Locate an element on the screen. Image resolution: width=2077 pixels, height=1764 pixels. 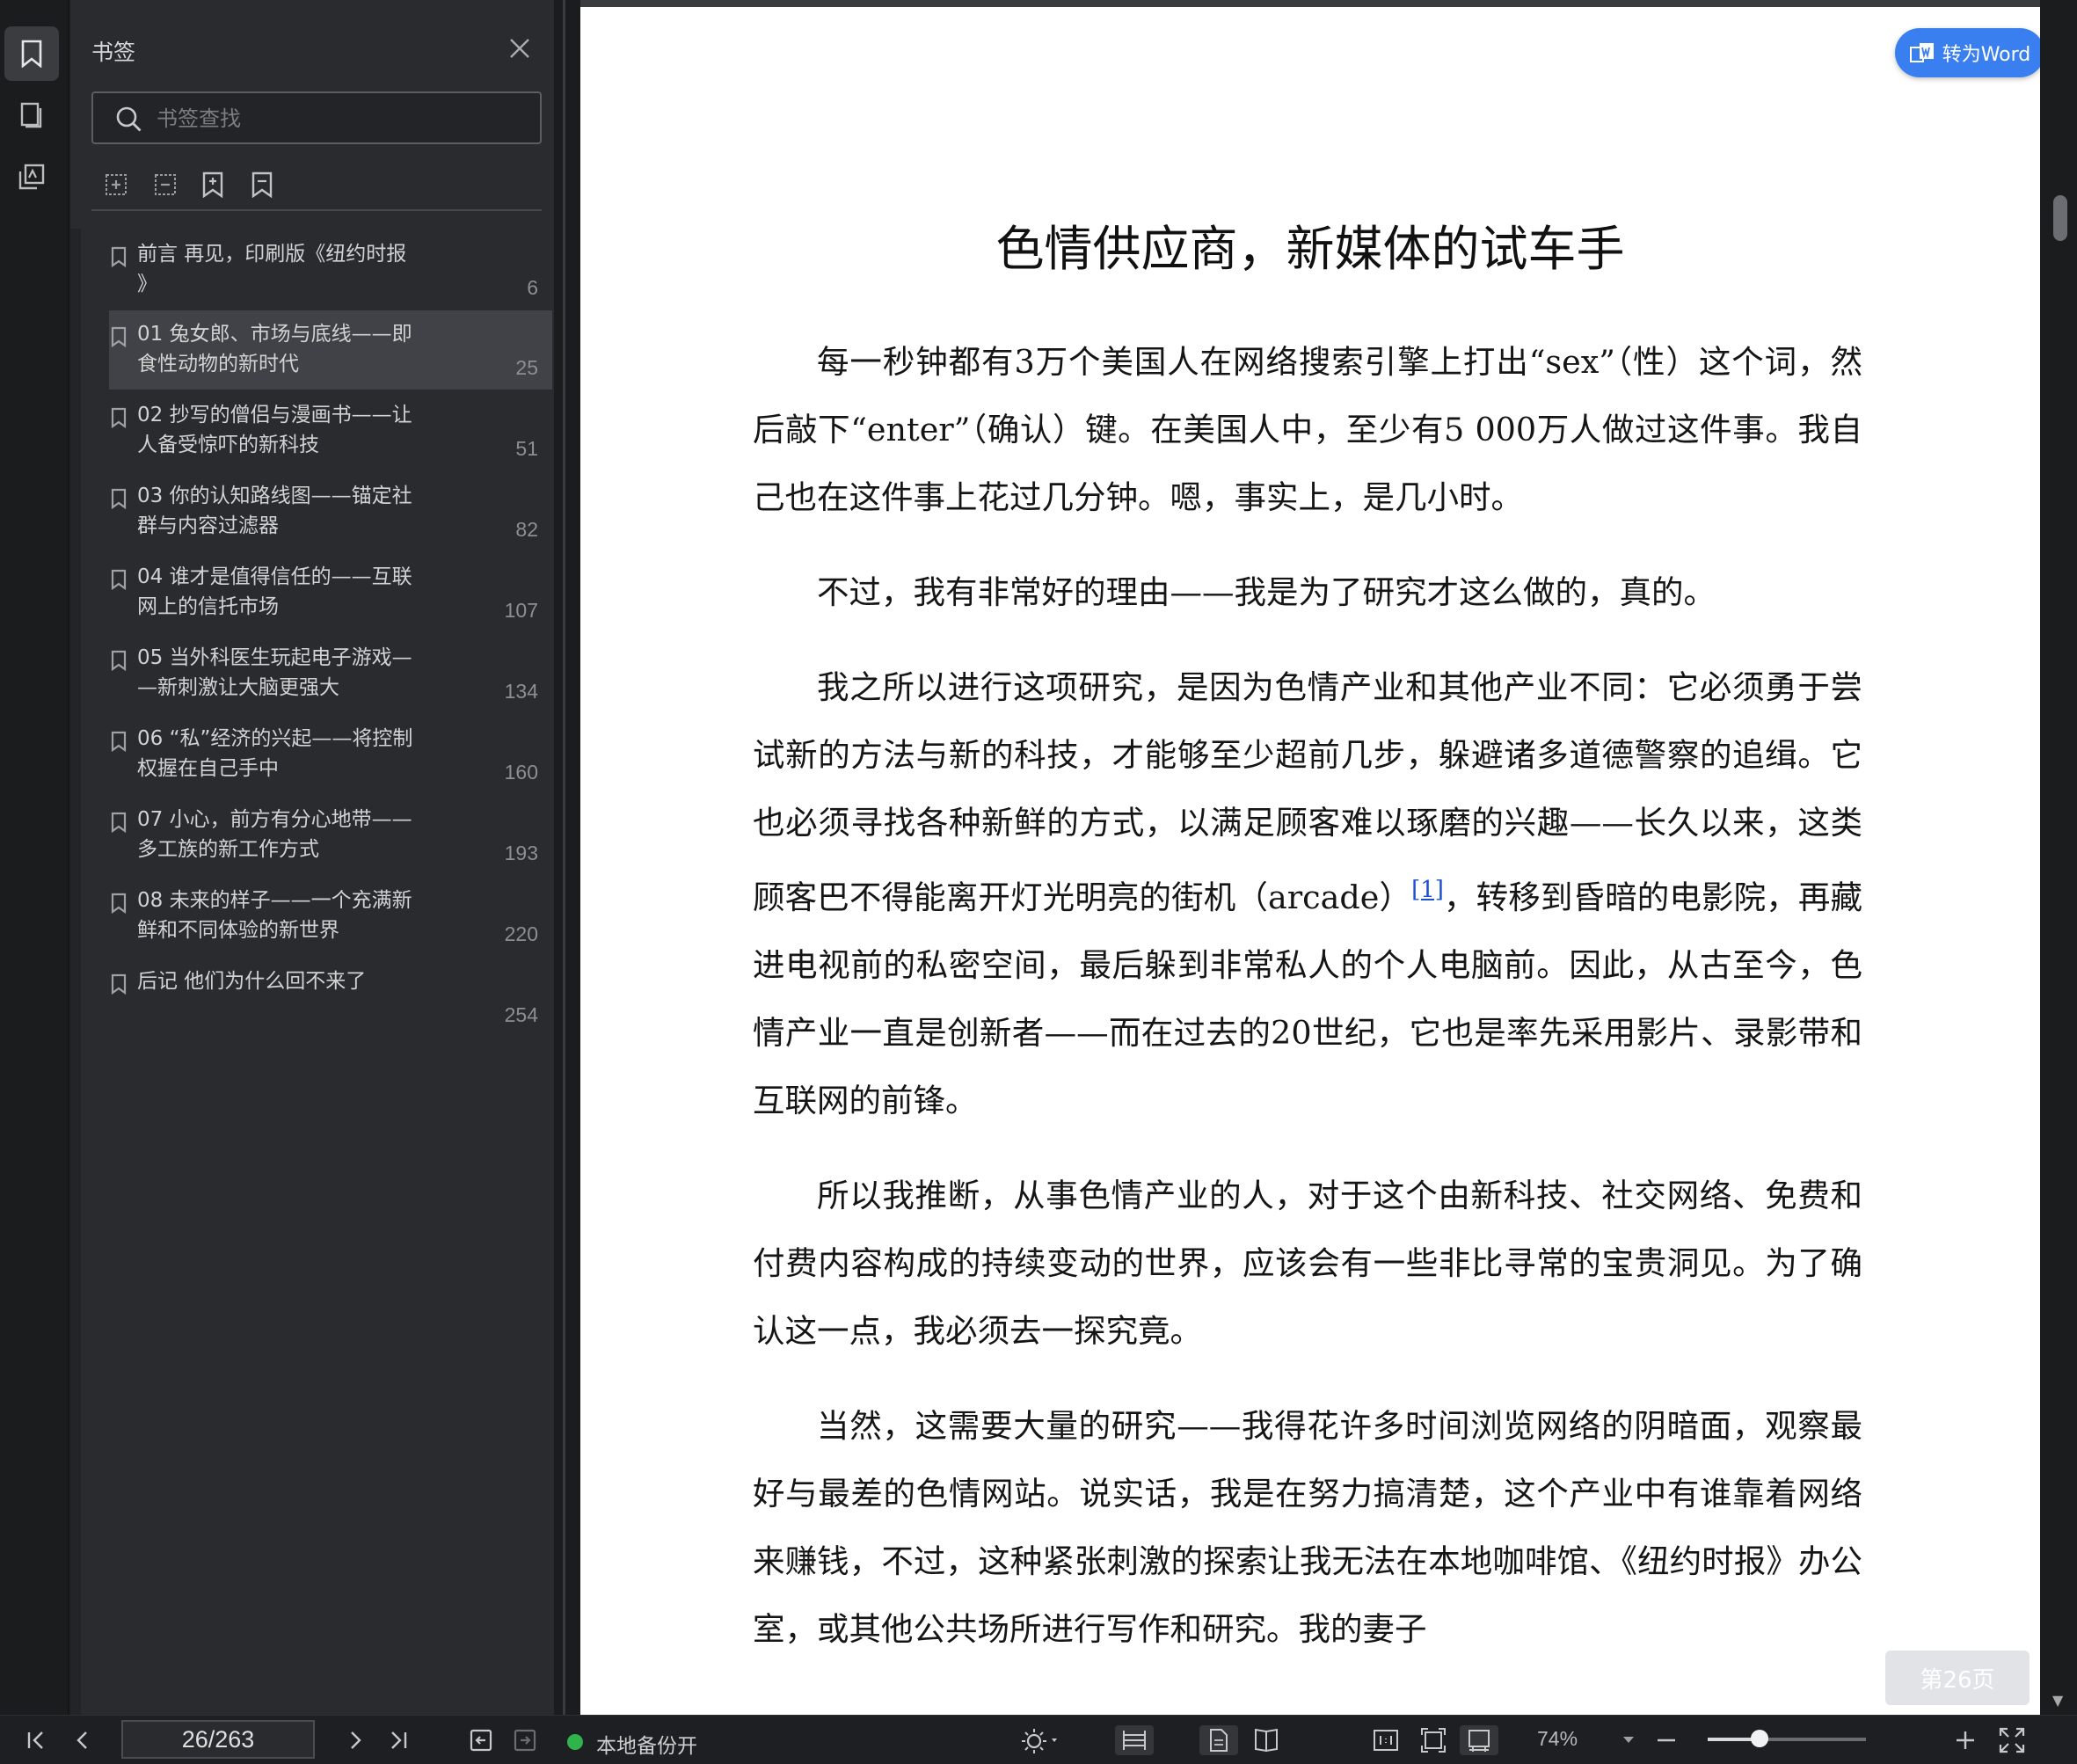
single-page-button is located at coordinates (1218, 1740).